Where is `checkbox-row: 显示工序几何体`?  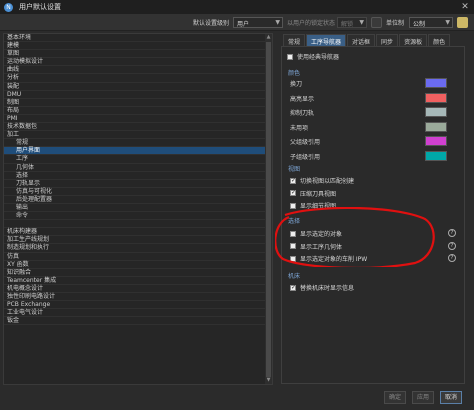
checkbox-row: 显示工序几何体 is located at coordinates (316, 246).